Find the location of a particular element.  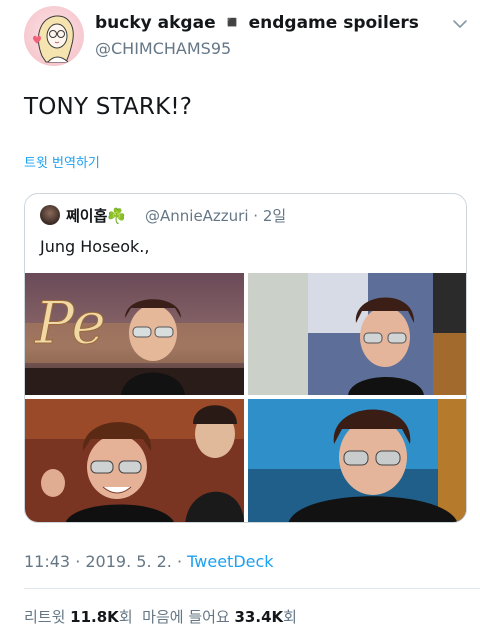

quoted-author-avatar is located at coordinates (50, 215).